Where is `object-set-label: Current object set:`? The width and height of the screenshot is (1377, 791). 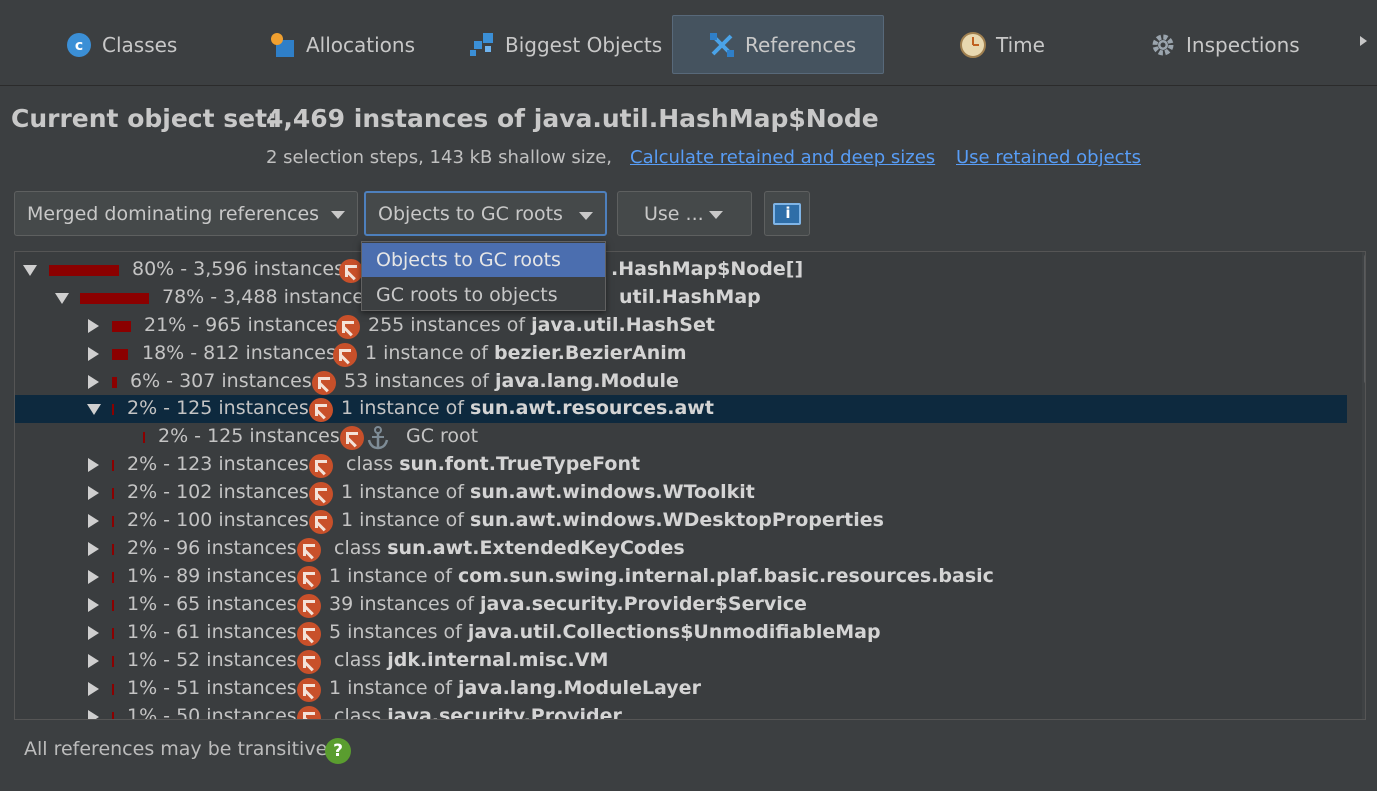 object-set-label: Current object set: is located at coordinates (144, 118).